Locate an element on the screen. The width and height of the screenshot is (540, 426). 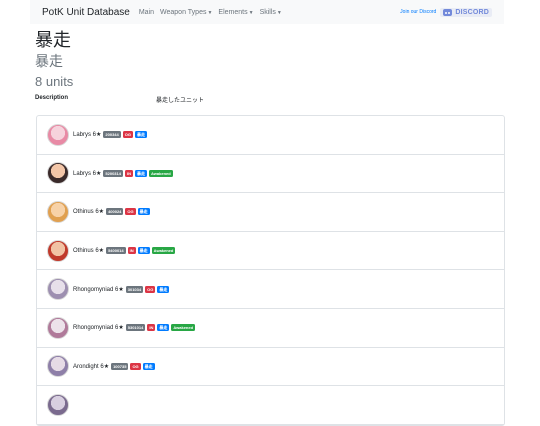
unit-row: Arondight 6★ 100735 OG 暴走 is located at coordinates (270, 367).